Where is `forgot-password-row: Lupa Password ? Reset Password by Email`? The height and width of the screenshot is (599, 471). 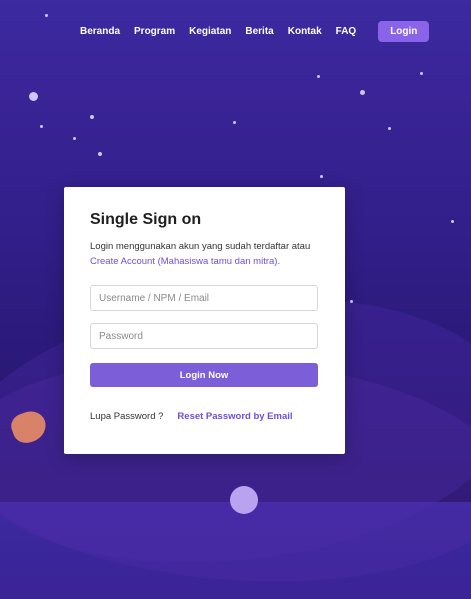 forgot-password-row: Lupa Password ? Reset Password by Email is located at coordinates (204, 416).